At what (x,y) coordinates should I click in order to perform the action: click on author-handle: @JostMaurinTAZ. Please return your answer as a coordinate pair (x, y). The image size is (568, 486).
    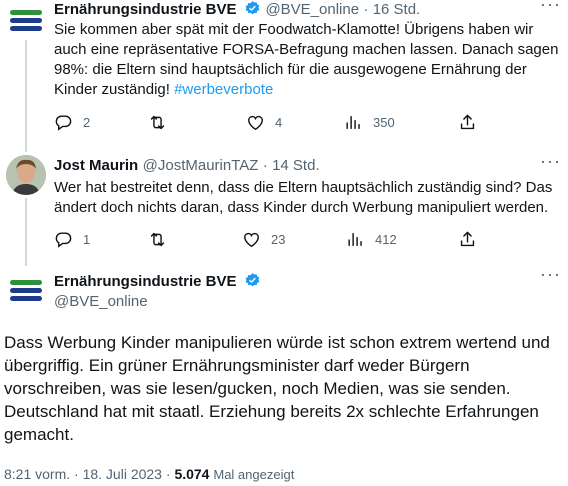
    Looking at the image, I should click on (201, 165).